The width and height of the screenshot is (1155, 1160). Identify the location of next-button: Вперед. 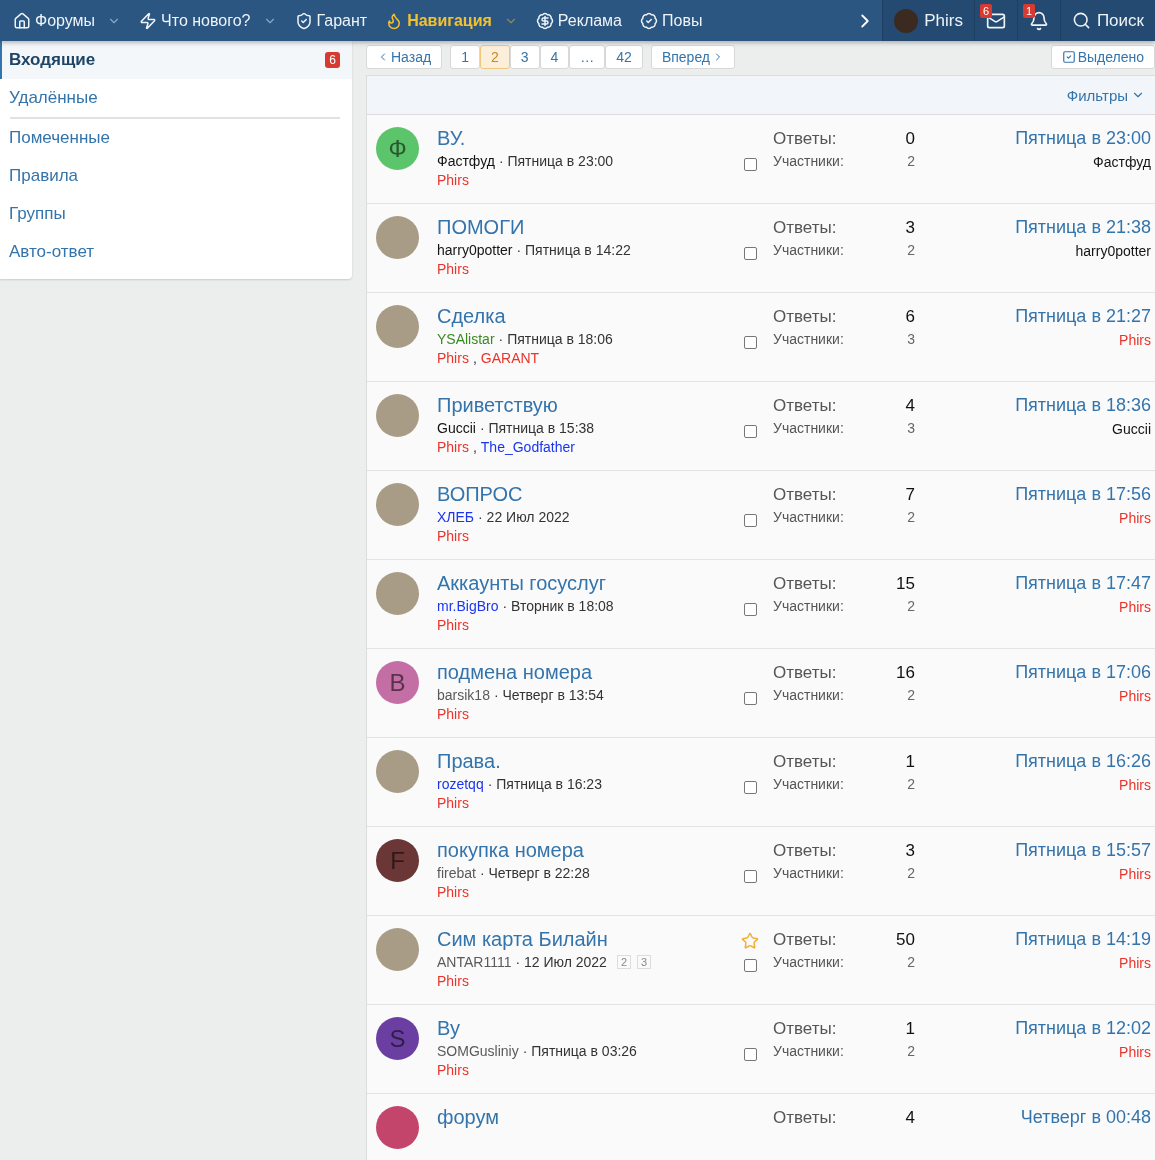
(693, 57).